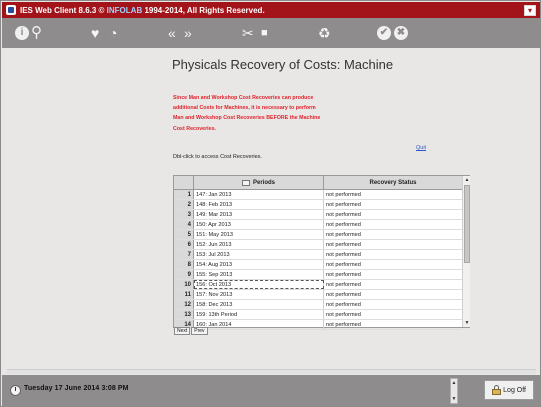  Describe the element at coordinates (259, 234) in the screenshot. I see `period-cell: 151: May 2013` at that location.